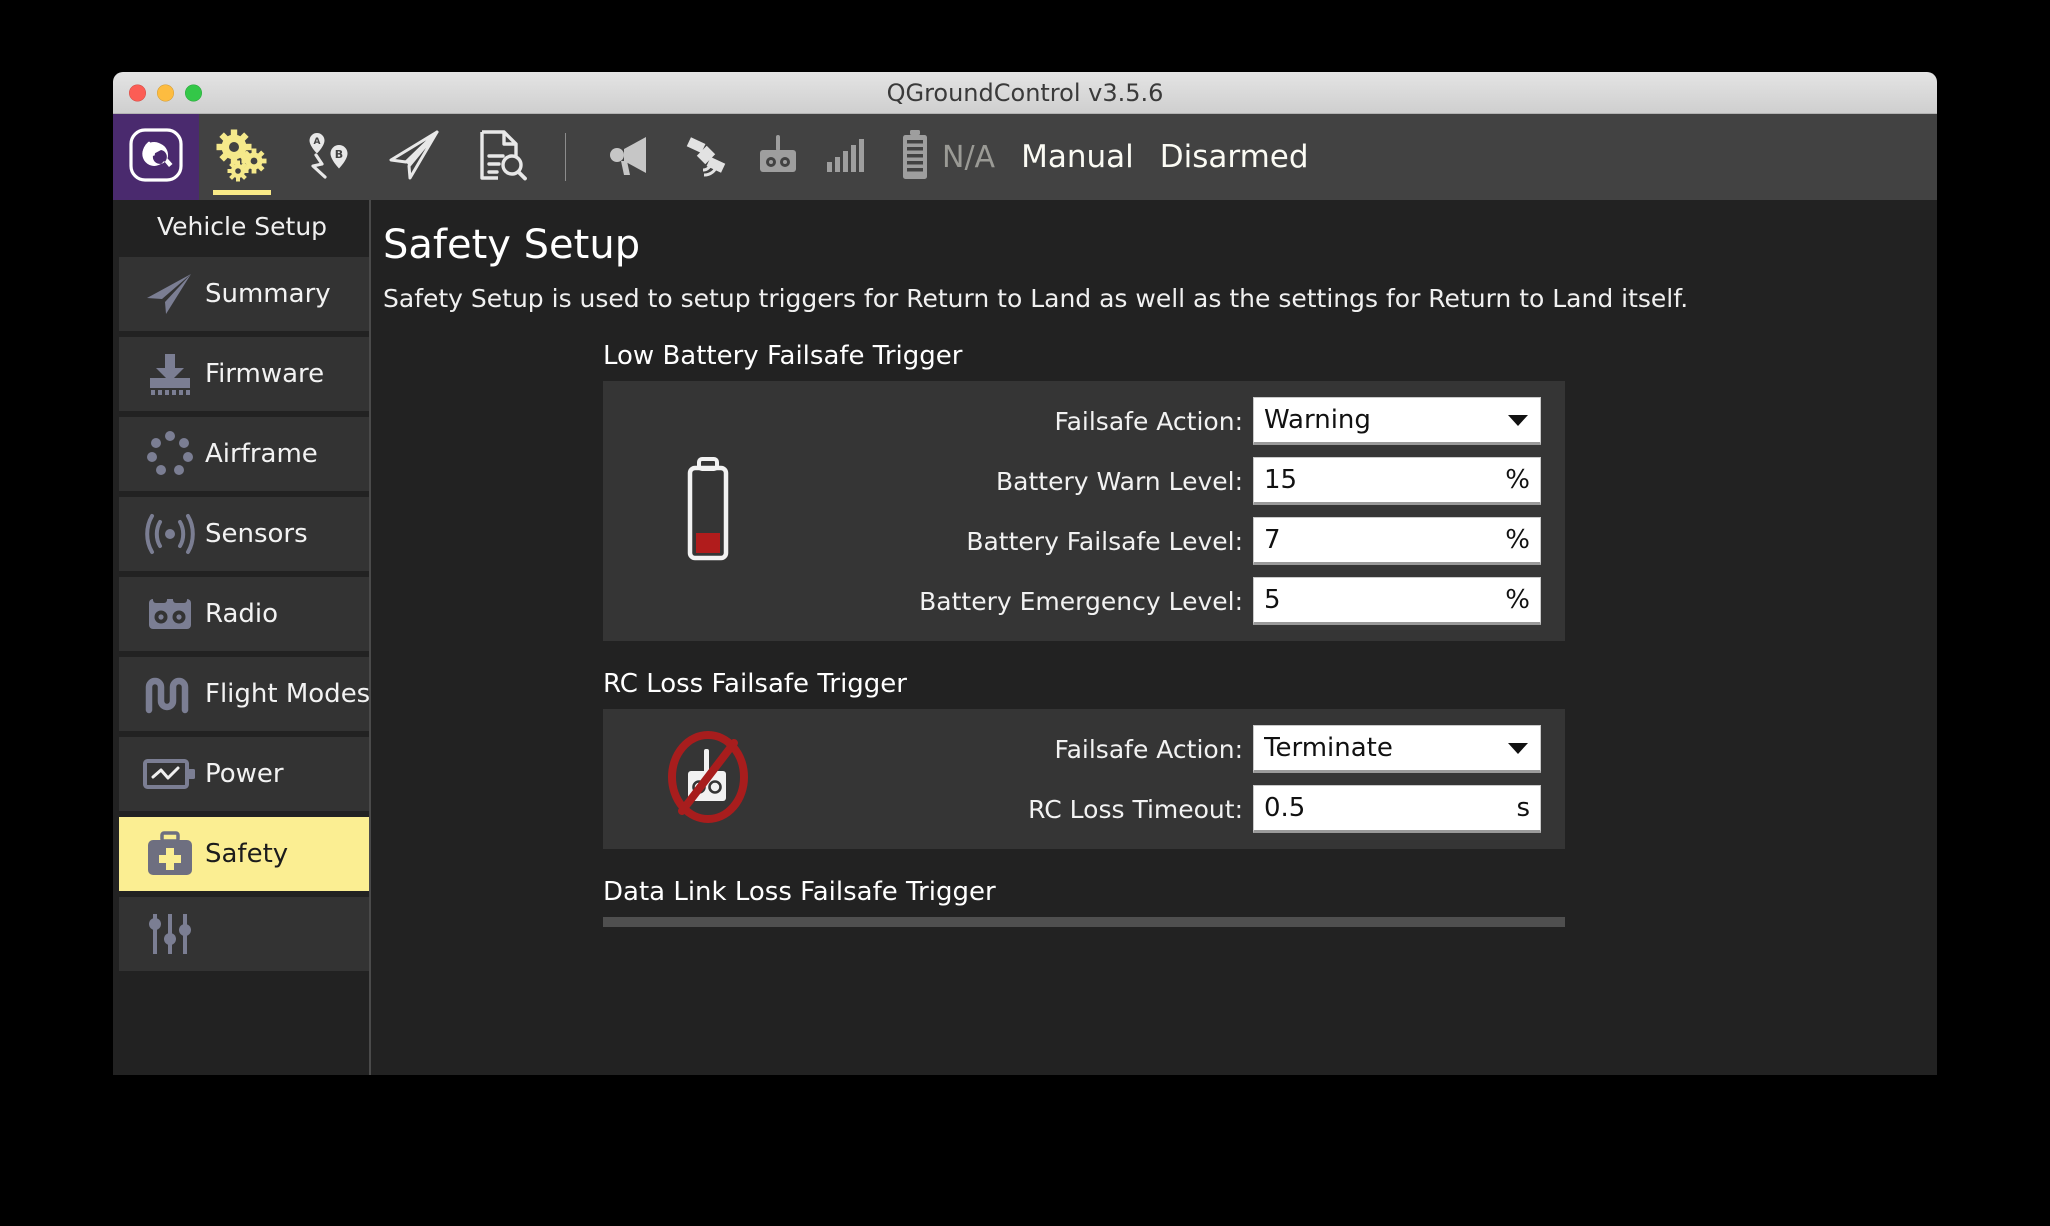  Describe the element at coordinates (242, 226) in the screenshot. I see `sidebar-title: Vehicle Setup` at that location.